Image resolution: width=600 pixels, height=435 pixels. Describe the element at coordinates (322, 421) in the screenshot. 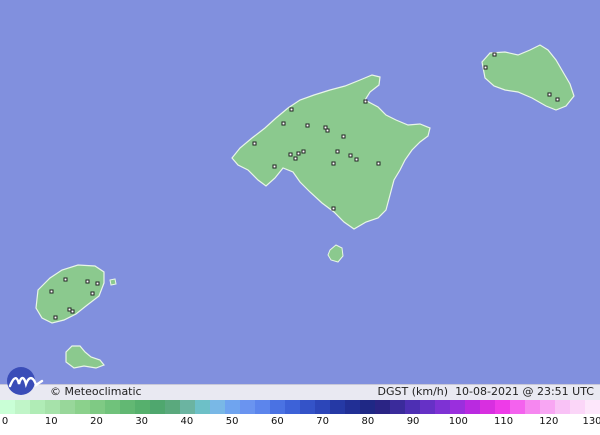

I see `scale-tick-label: 70` at that location.